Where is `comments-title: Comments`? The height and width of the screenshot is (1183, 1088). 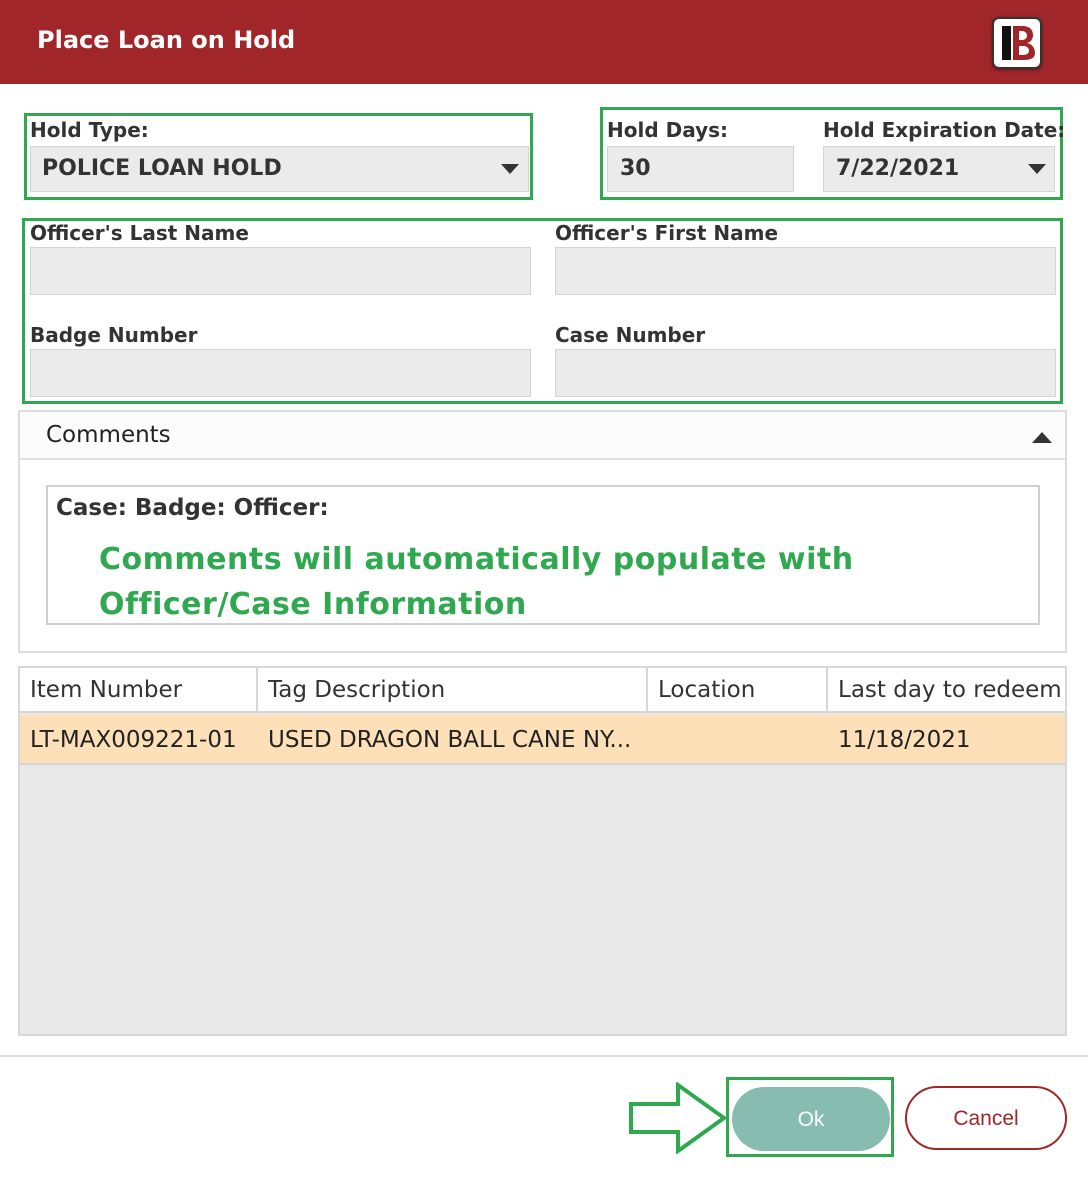 comments-title: Comments is located at coordinates (108, 435).